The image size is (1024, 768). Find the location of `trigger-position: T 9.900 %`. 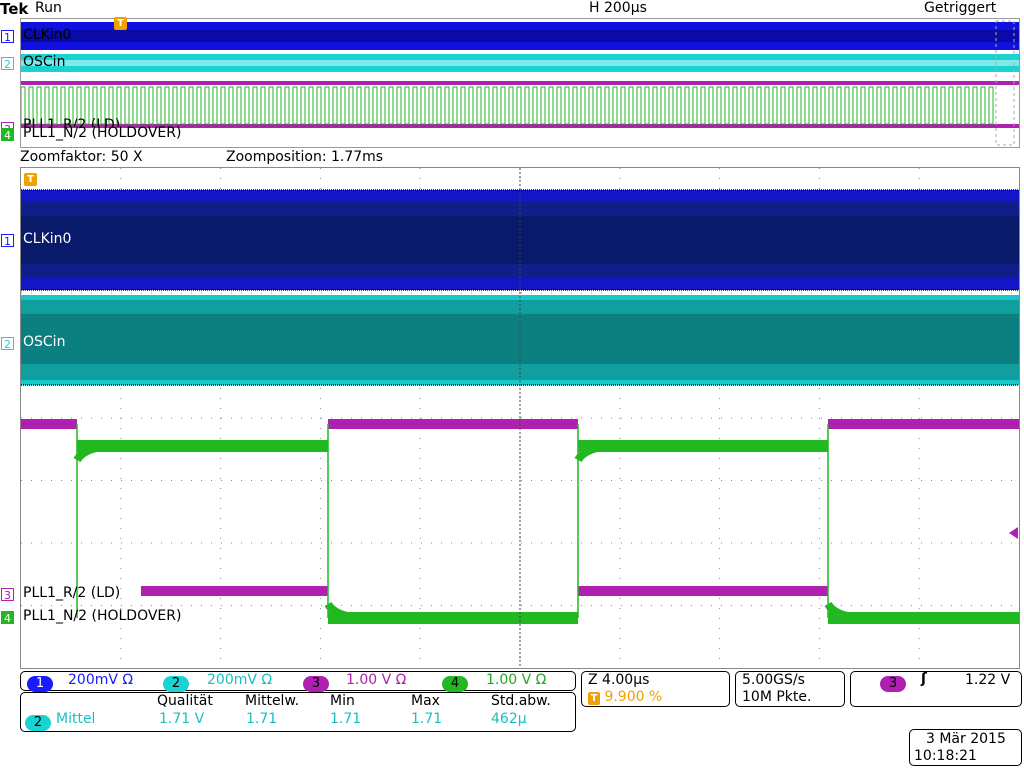

trigger-position: T 9.900 % is located at coordinates (625, 697).